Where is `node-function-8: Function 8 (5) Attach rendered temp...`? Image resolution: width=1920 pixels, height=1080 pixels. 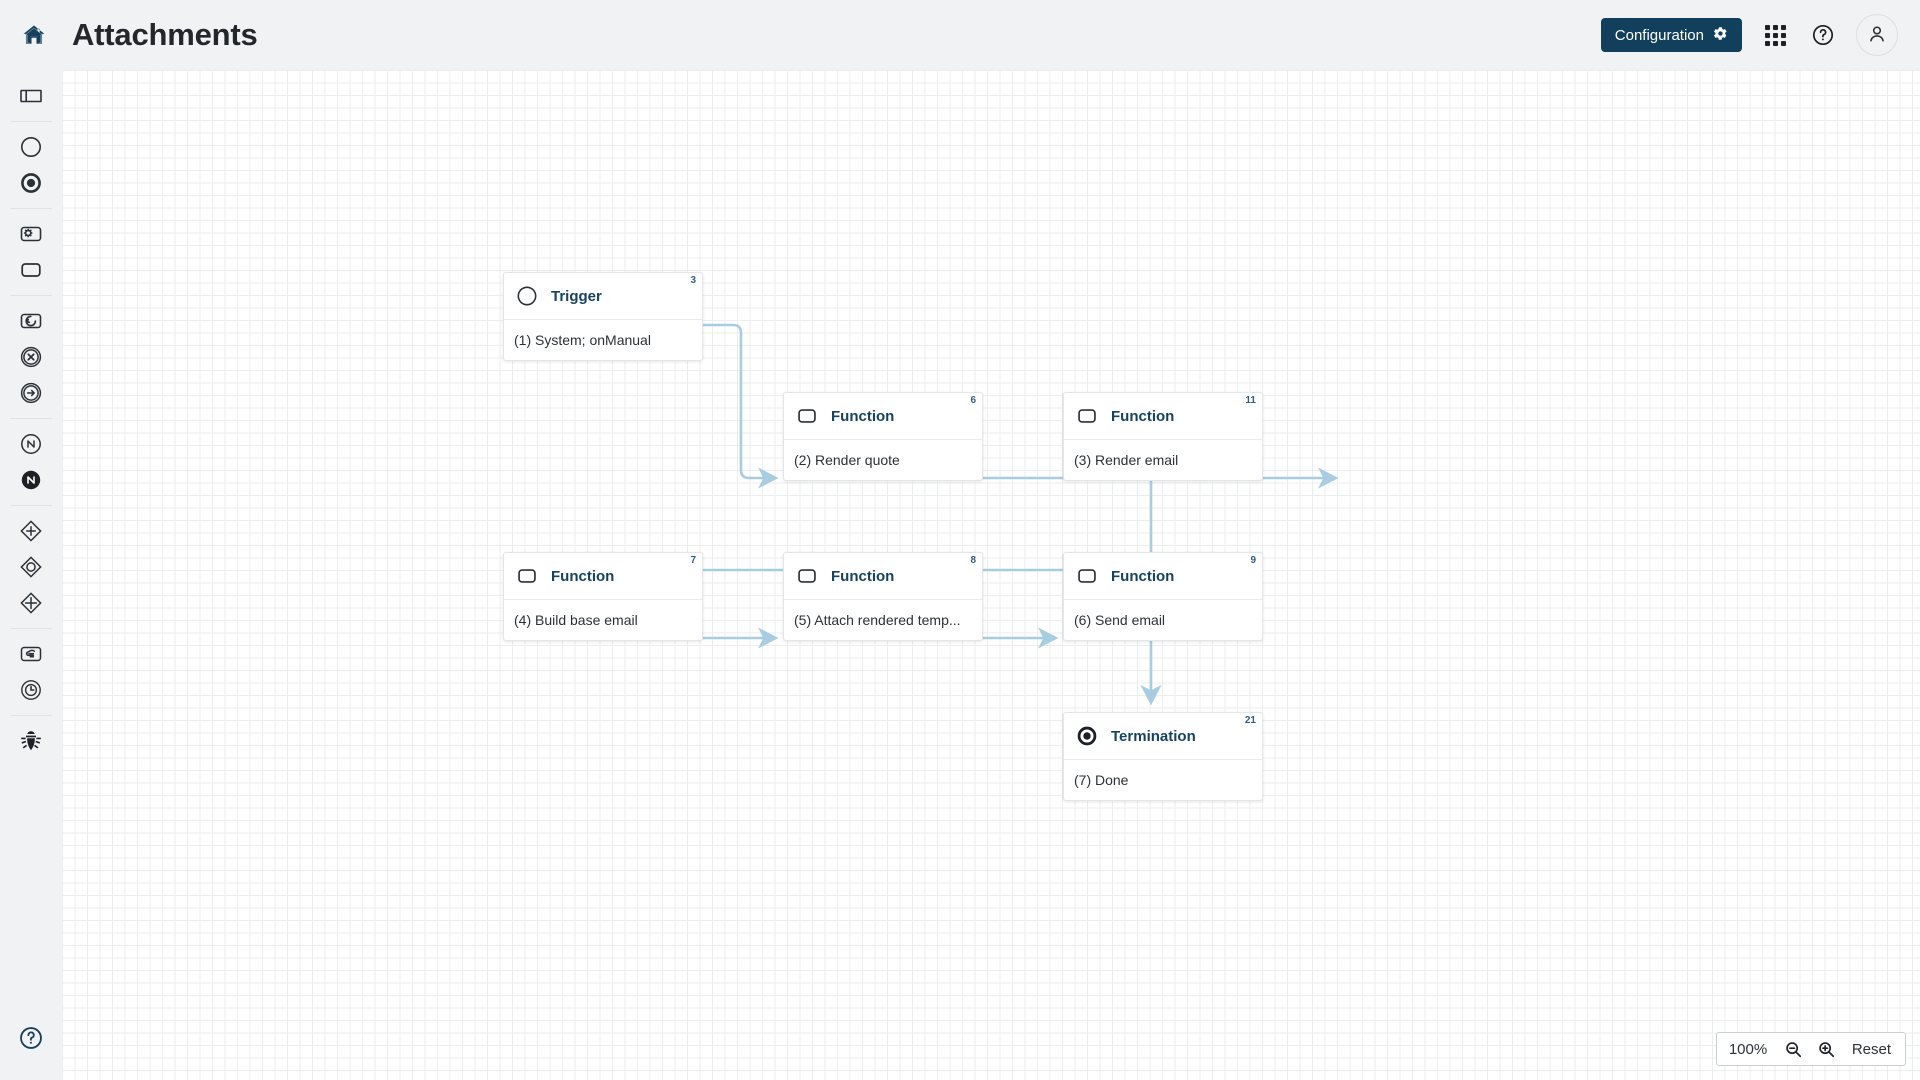 node-function-8: Function 8 (5) Attach rendered temp... is located at coordinates (883, 596).